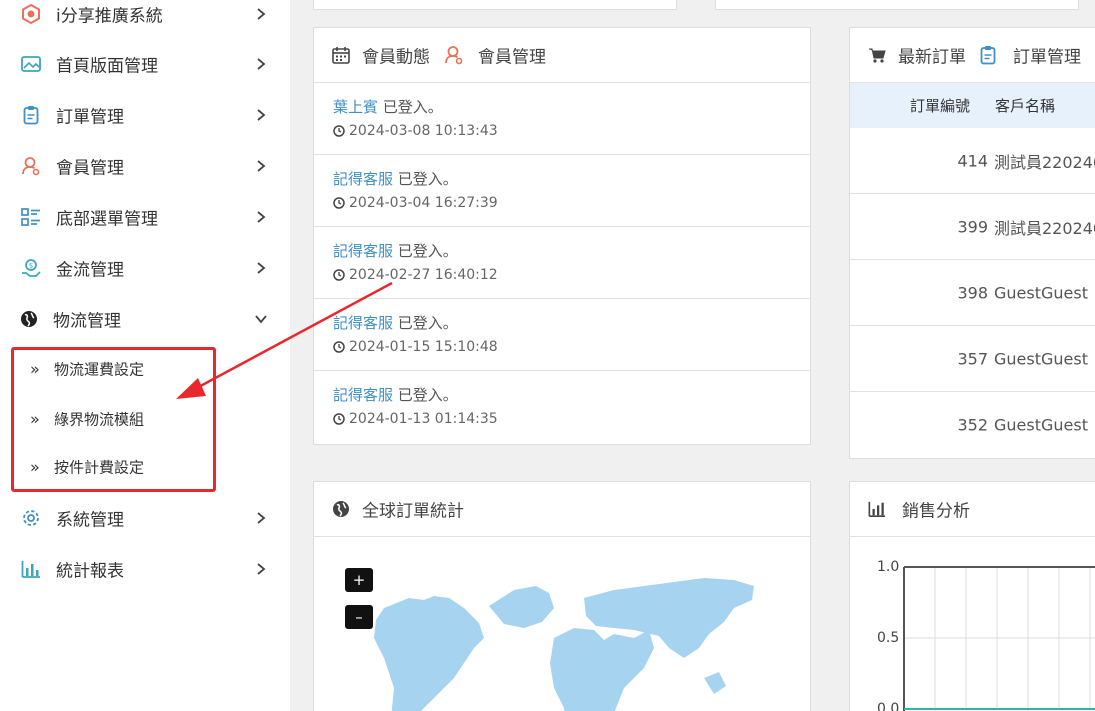 This screenshot has width=1095, height=711. Describe the element at coordinates (512, 55) in the screenshot. I see `member-management-link: 會員管理` at that location.